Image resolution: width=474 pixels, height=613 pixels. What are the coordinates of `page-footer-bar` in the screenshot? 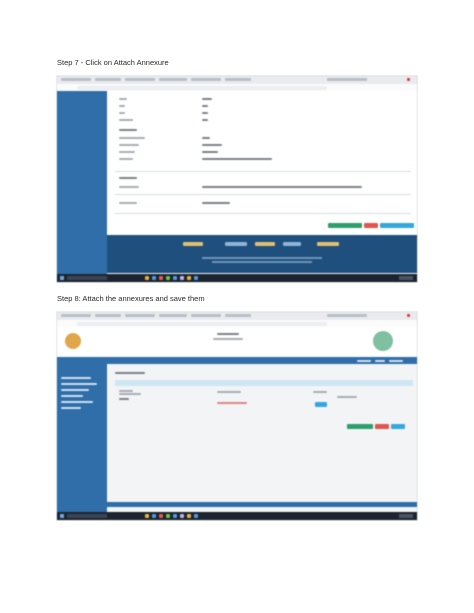 It's located at (262, 504).